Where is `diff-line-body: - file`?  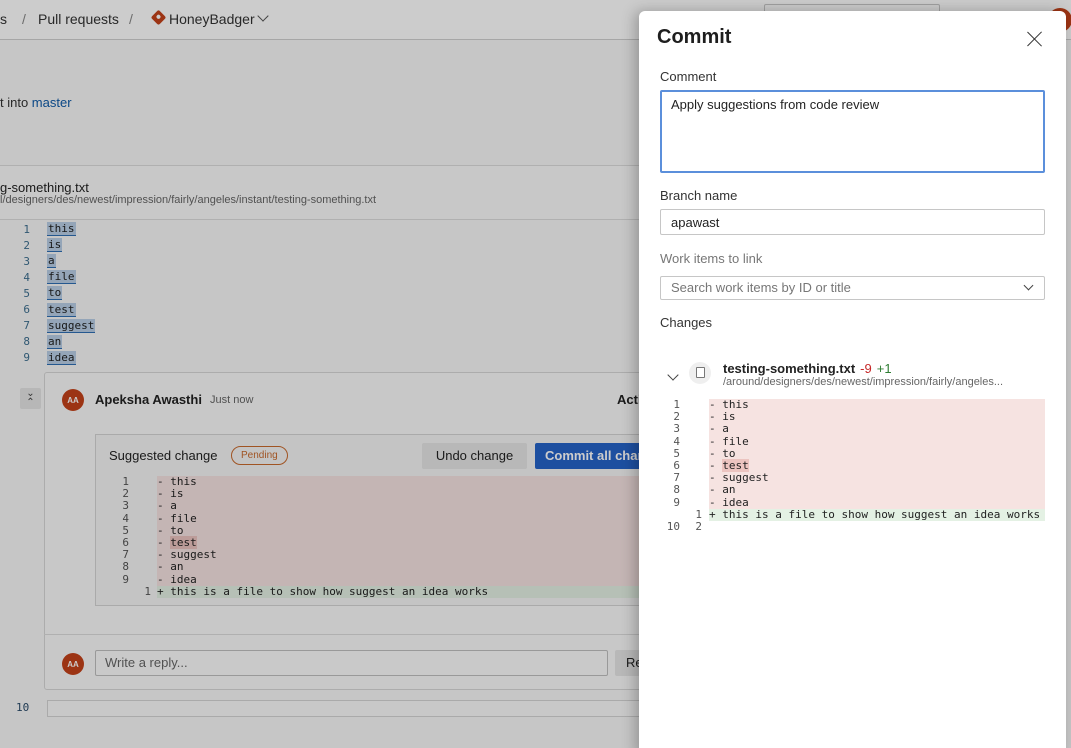 diff-line-body: - file is located at coordinates (877, 441).